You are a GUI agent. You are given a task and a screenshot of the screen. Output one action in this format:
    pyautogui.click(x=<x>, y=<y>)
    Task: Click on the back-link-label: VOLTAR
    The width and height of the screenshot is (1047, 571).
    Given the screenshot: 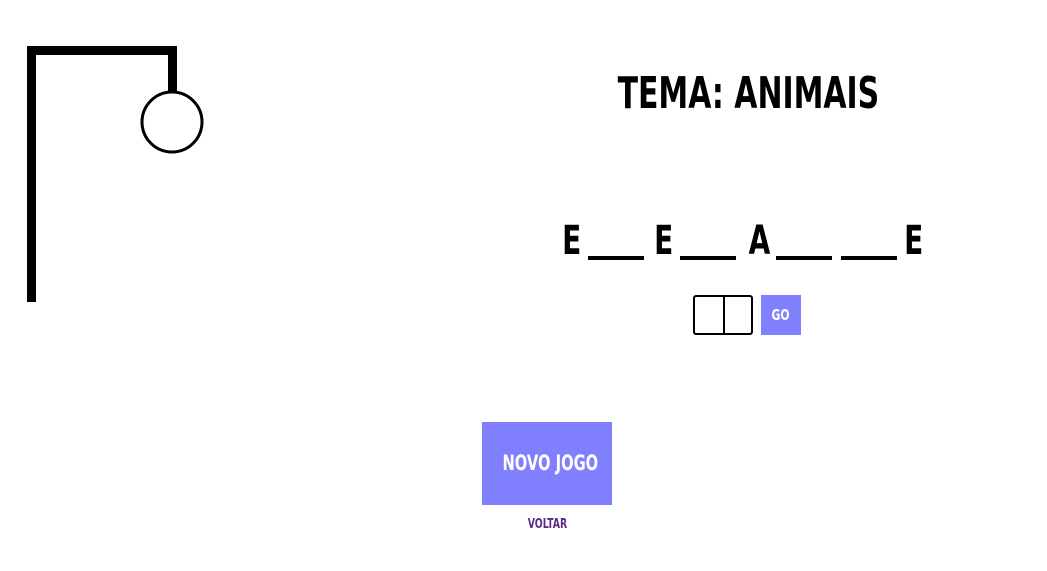 What is the action you would take?
    pyautogui.click(x=547, y=524)
    